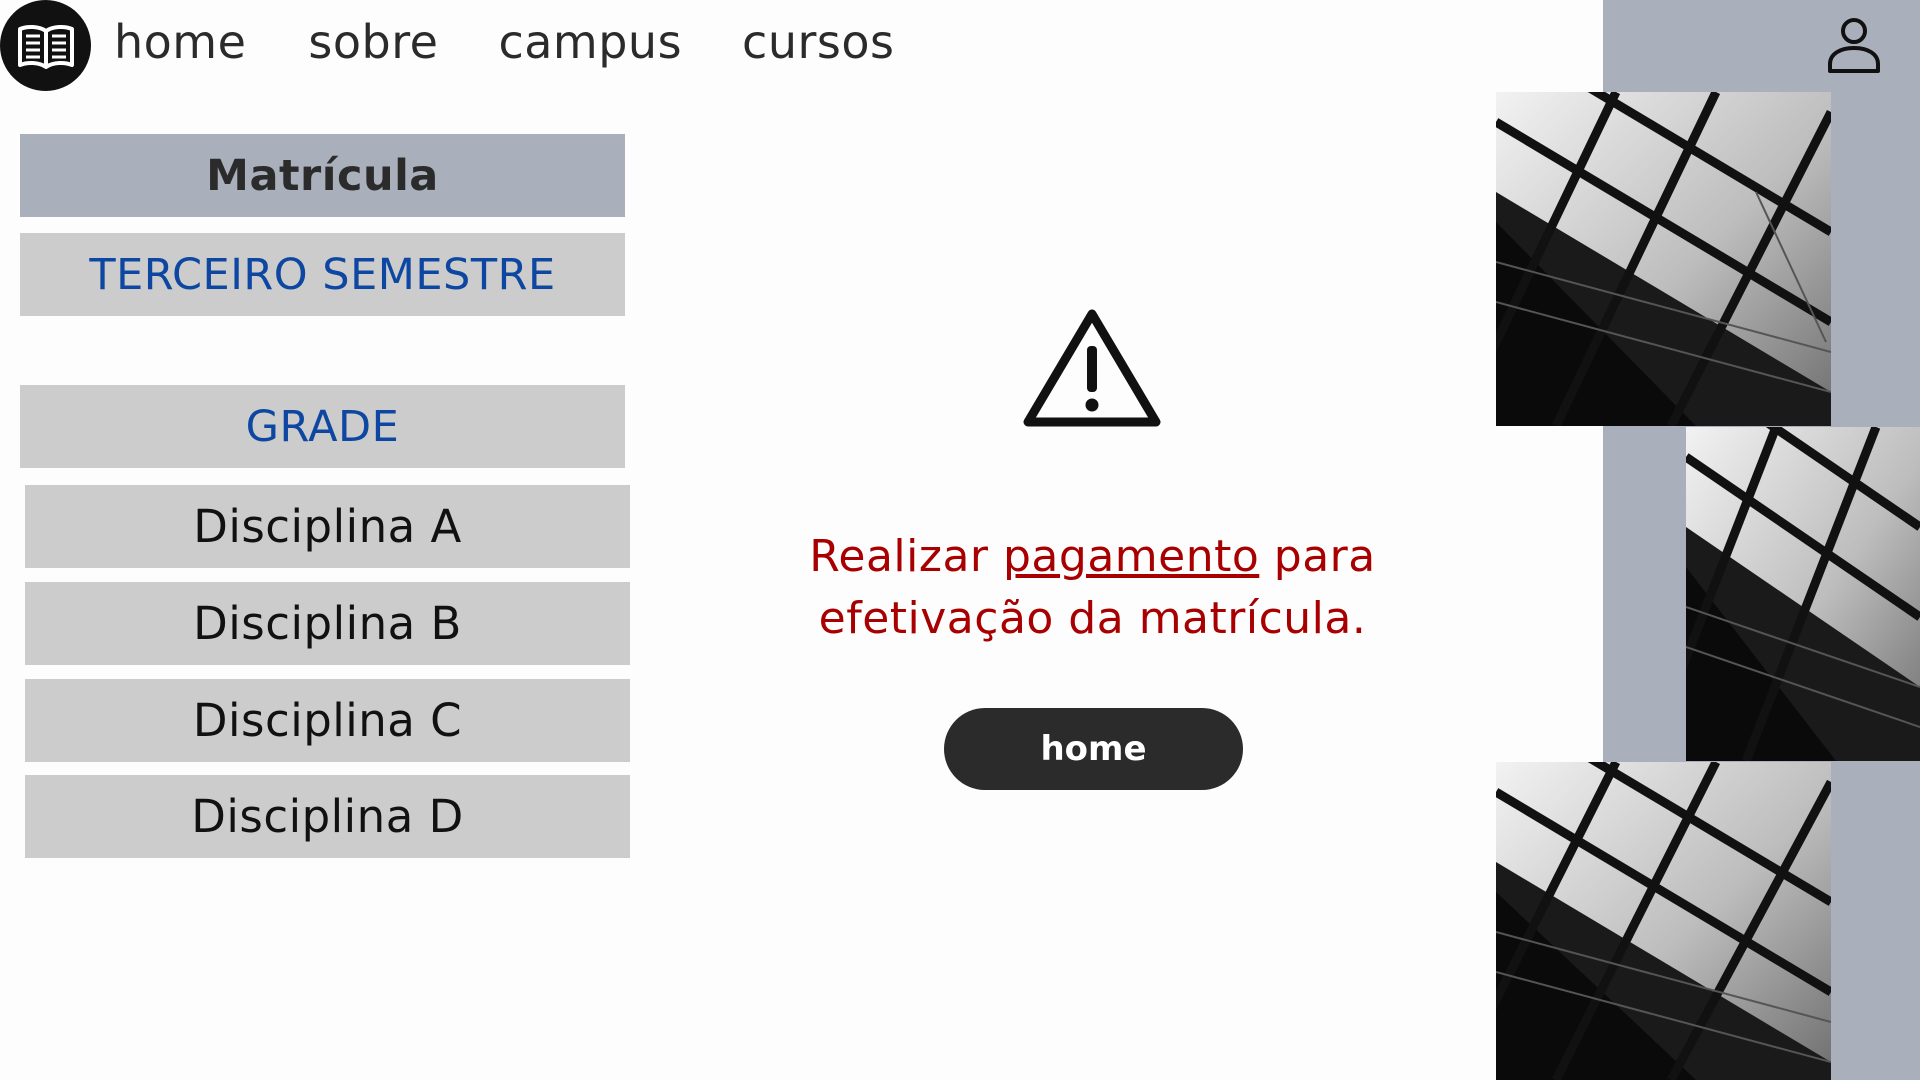  I want to click on warning-icon, so click(1092, 368).